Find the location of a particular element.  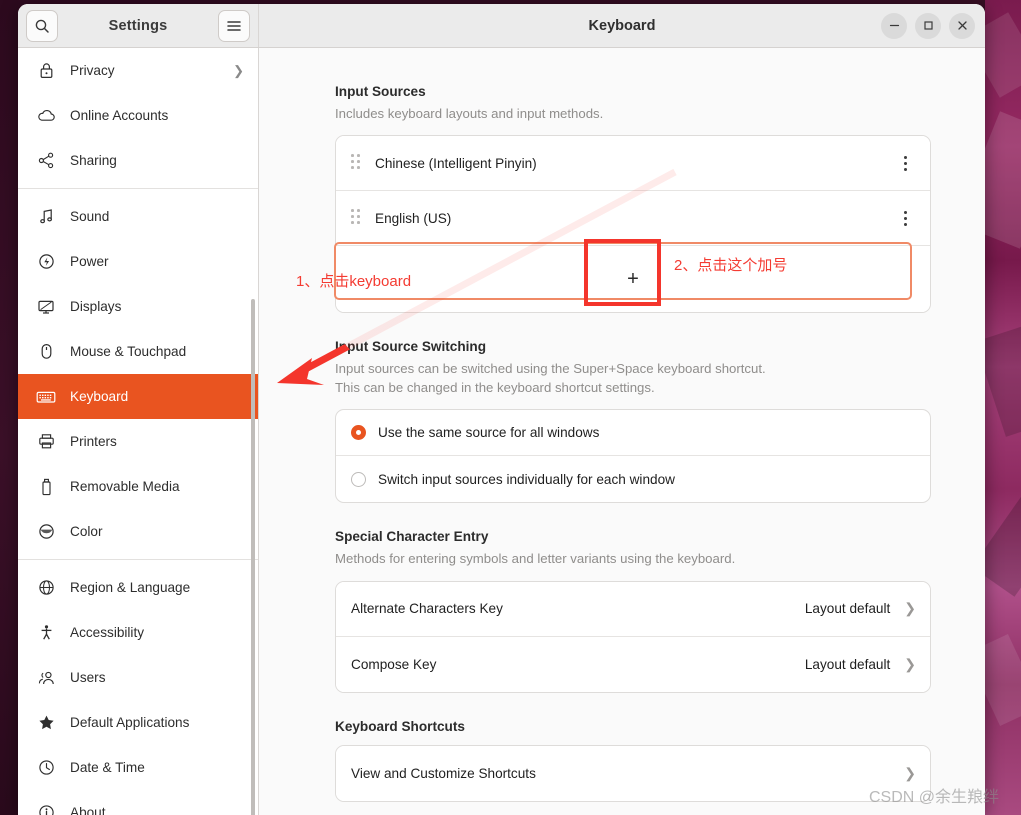

sidebar-item-label: Online Accounts is located at coordinates (119, 115).